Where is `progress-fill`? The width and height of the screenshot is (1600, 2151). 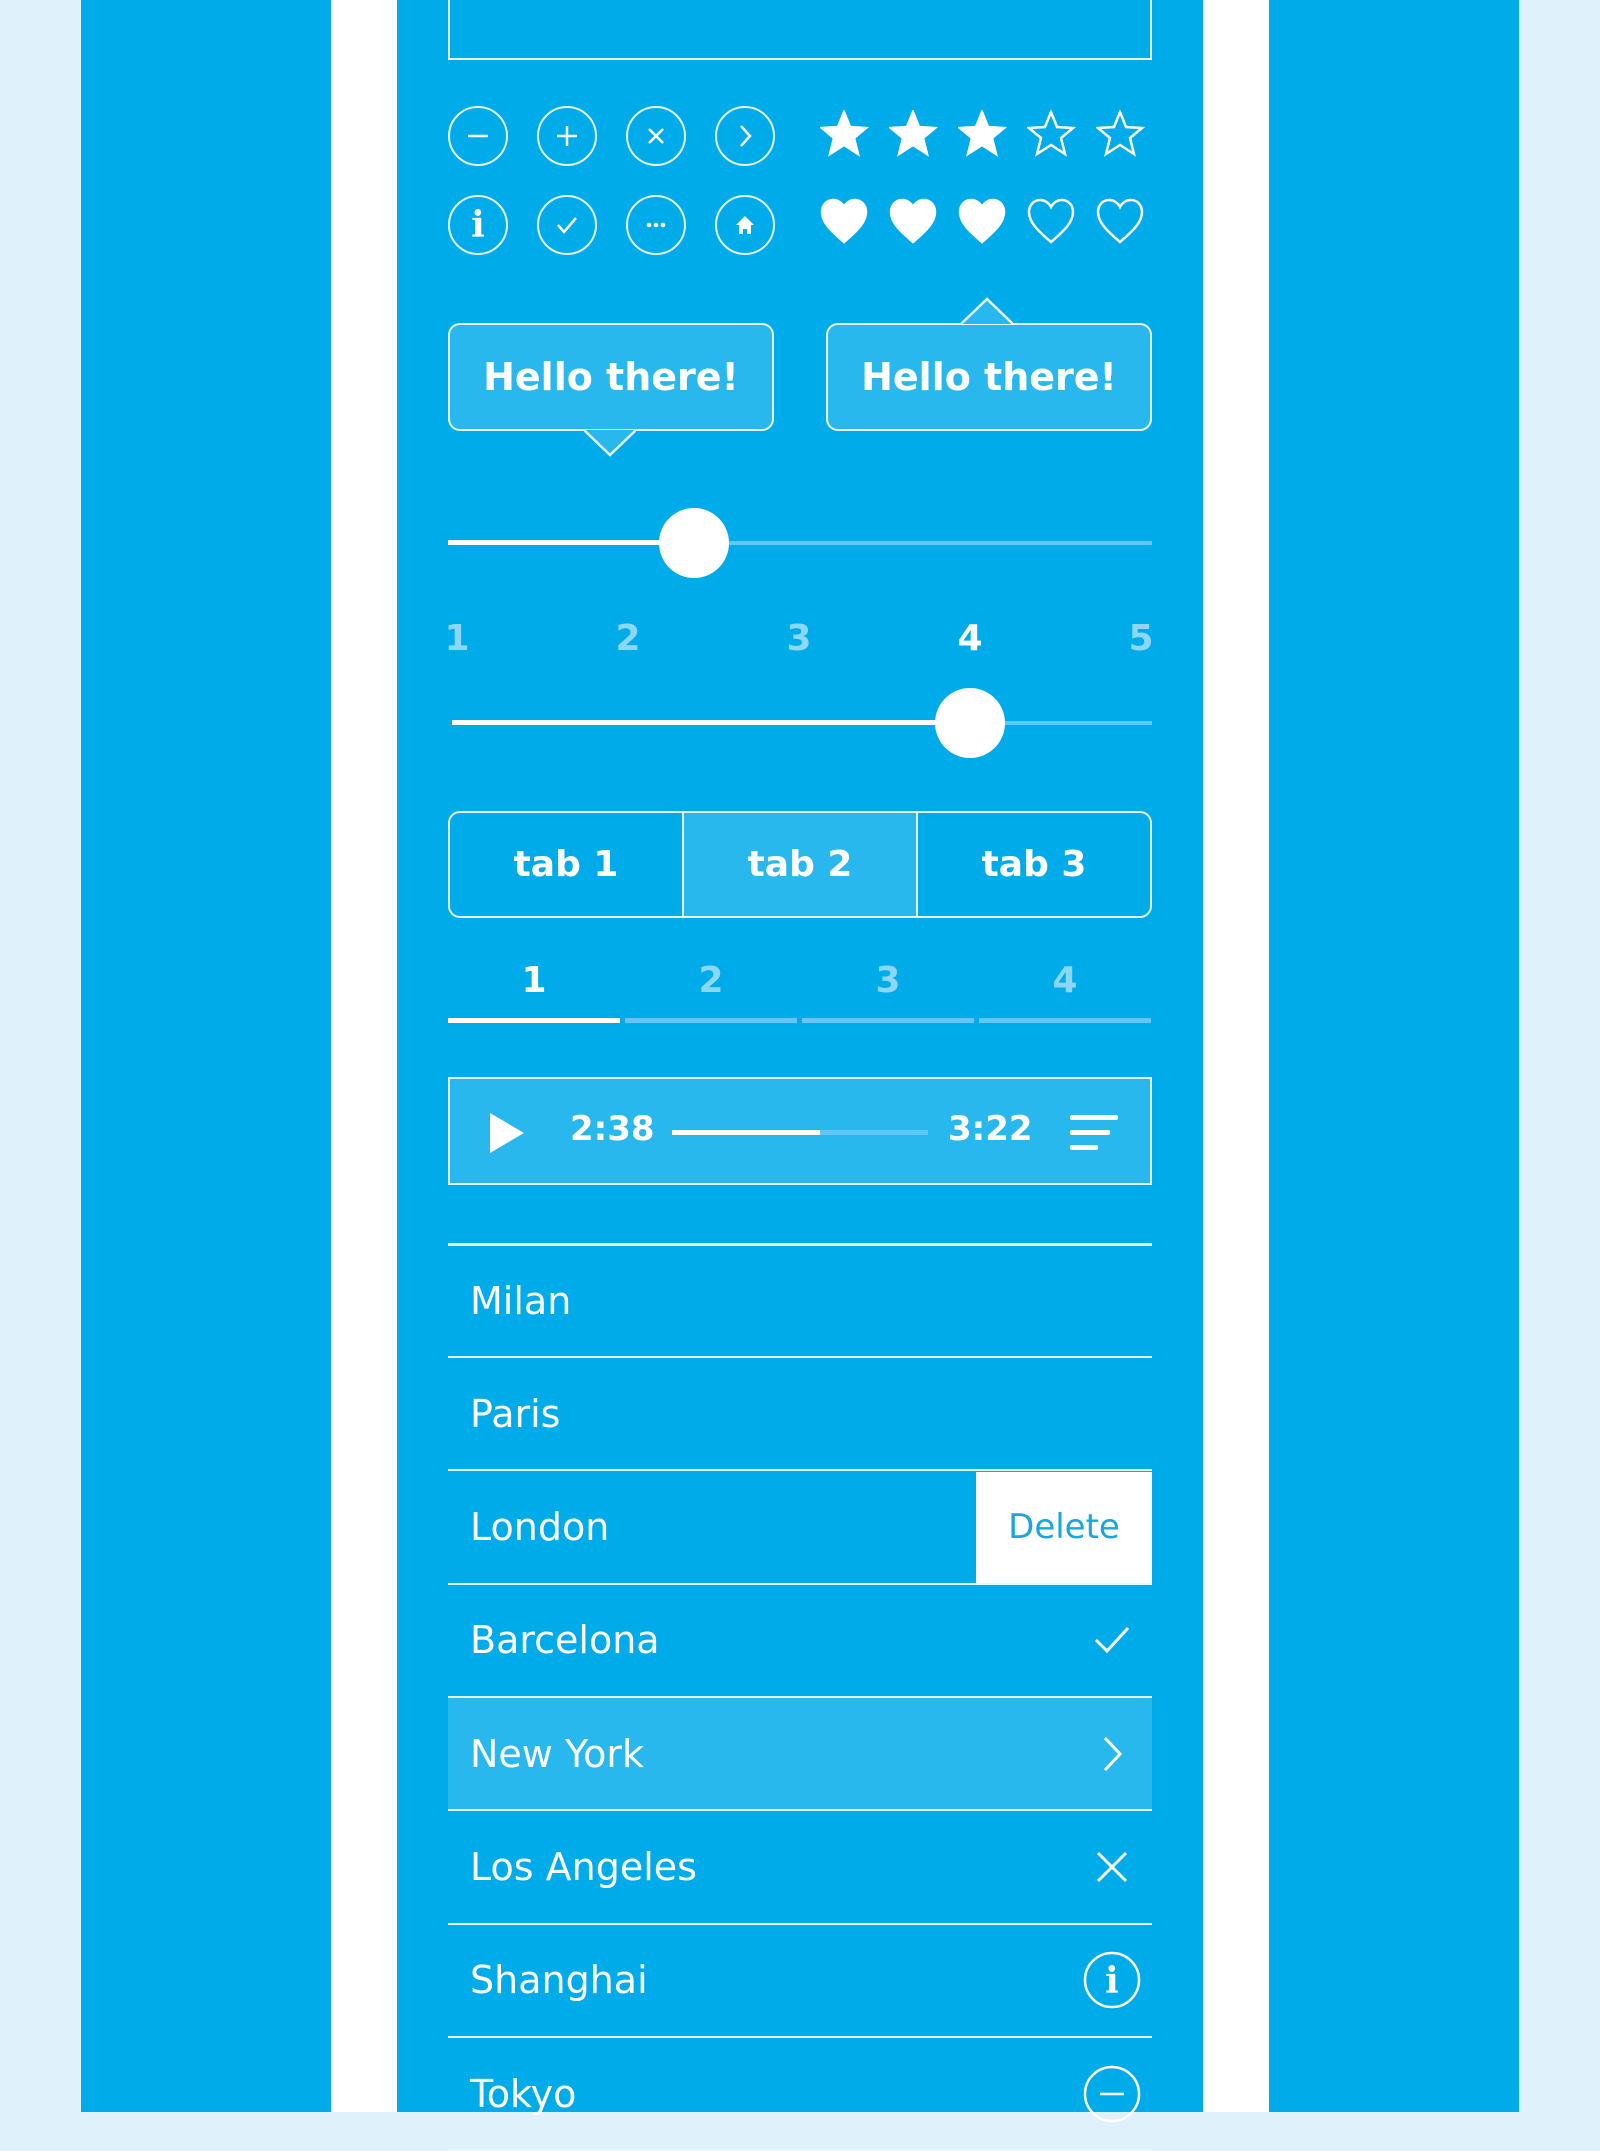 progress-fill is located at coordinates (746, 1132).